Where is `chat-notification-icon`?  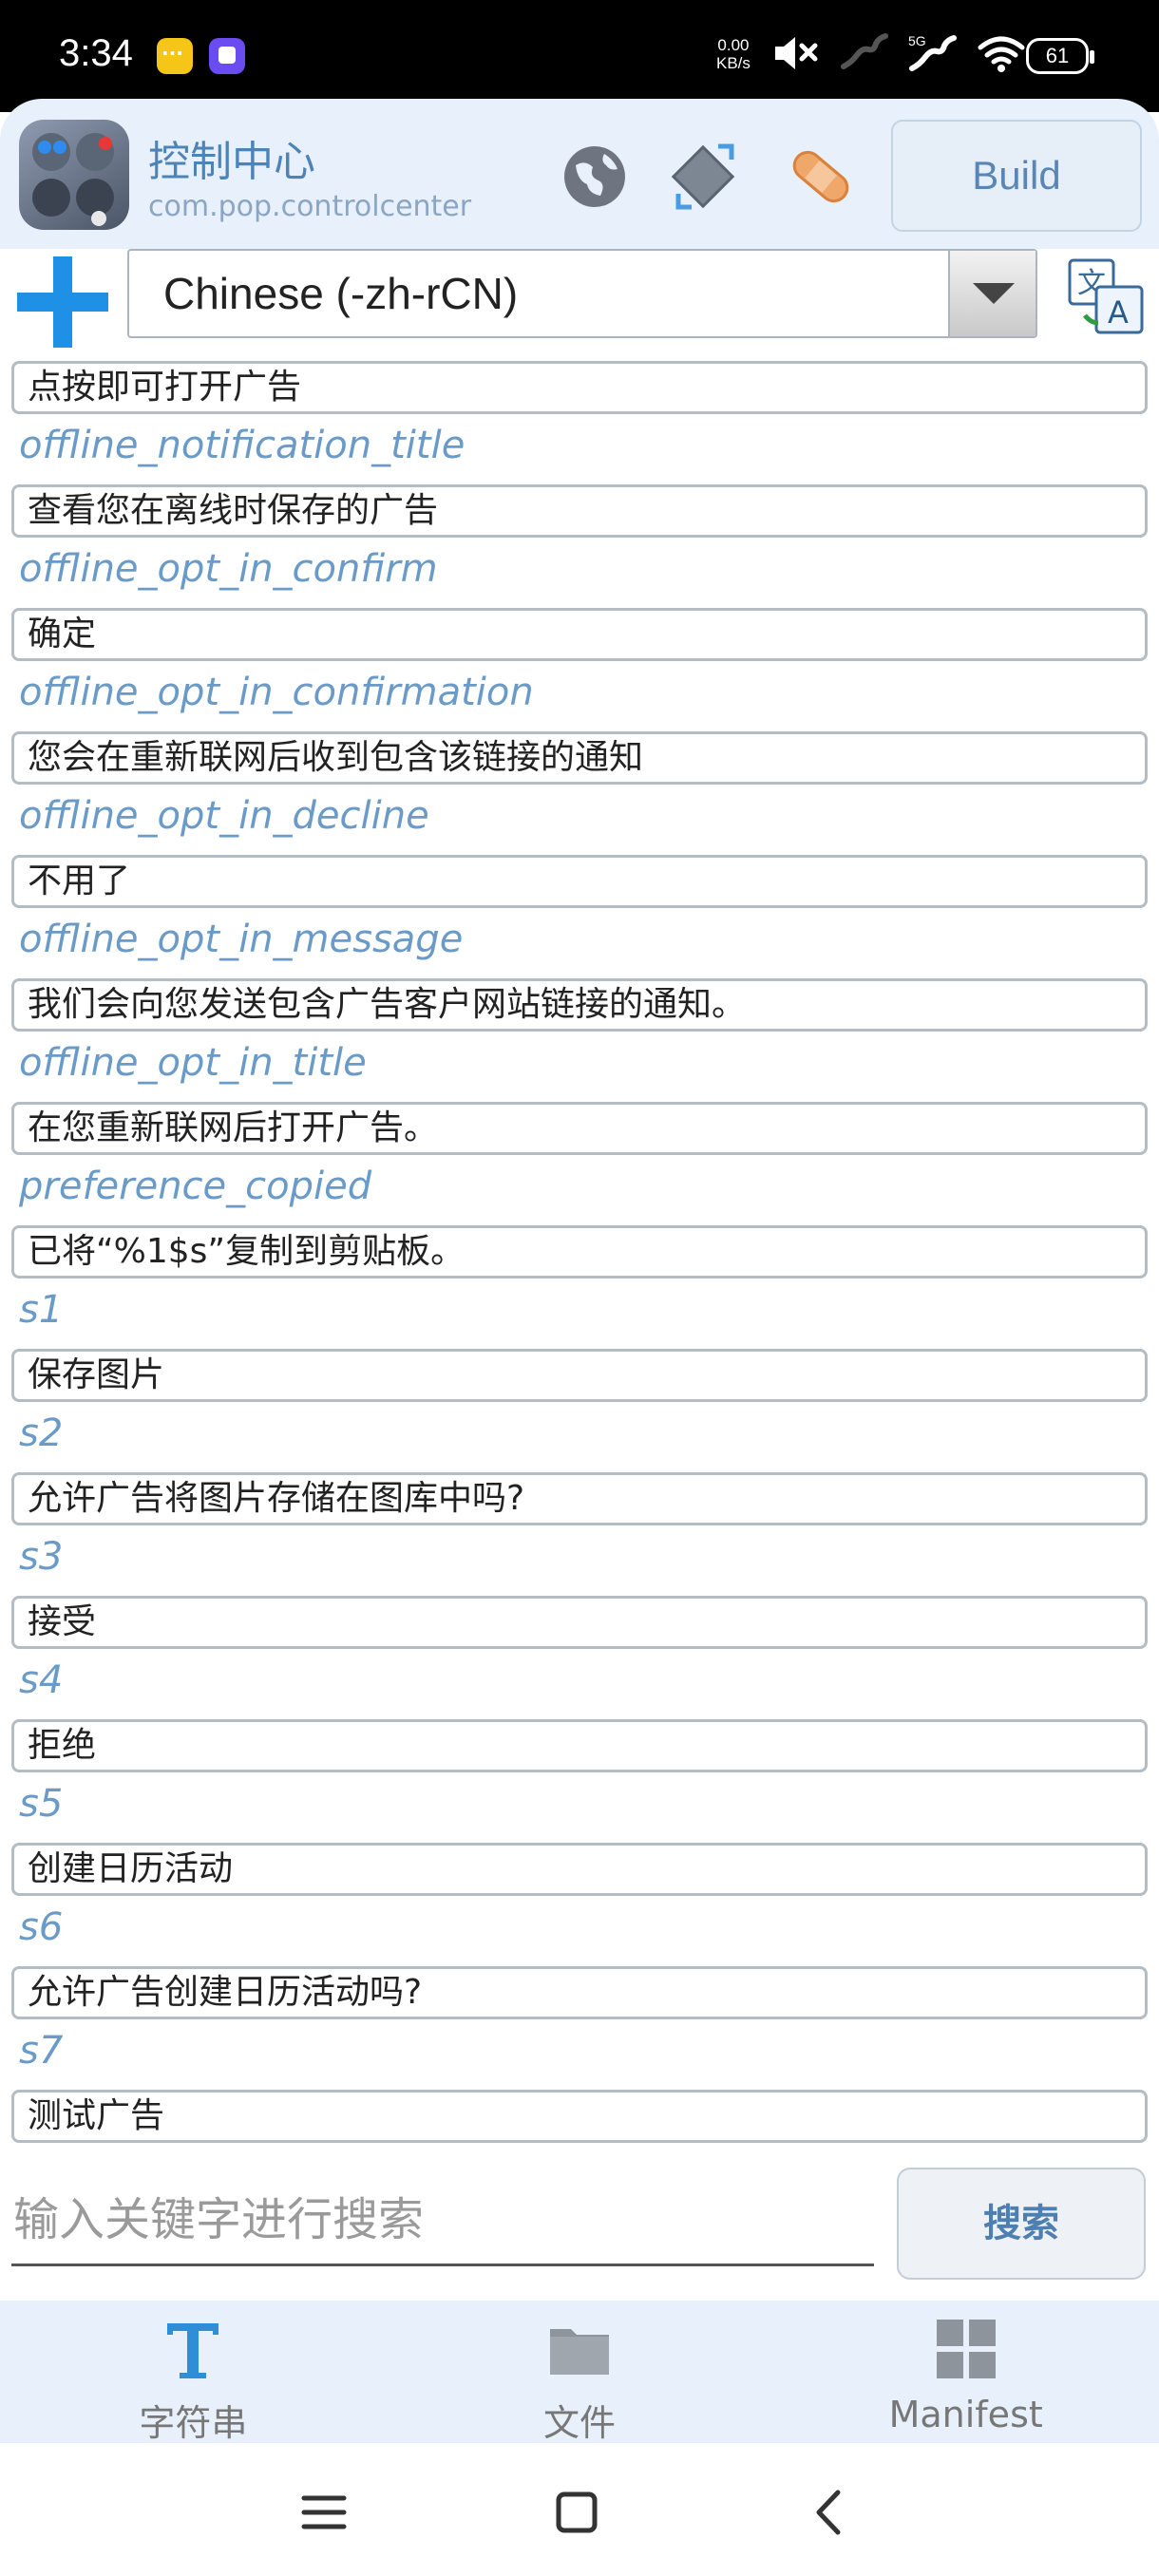 chat-notification-icon is located at coordinates (175, 56).